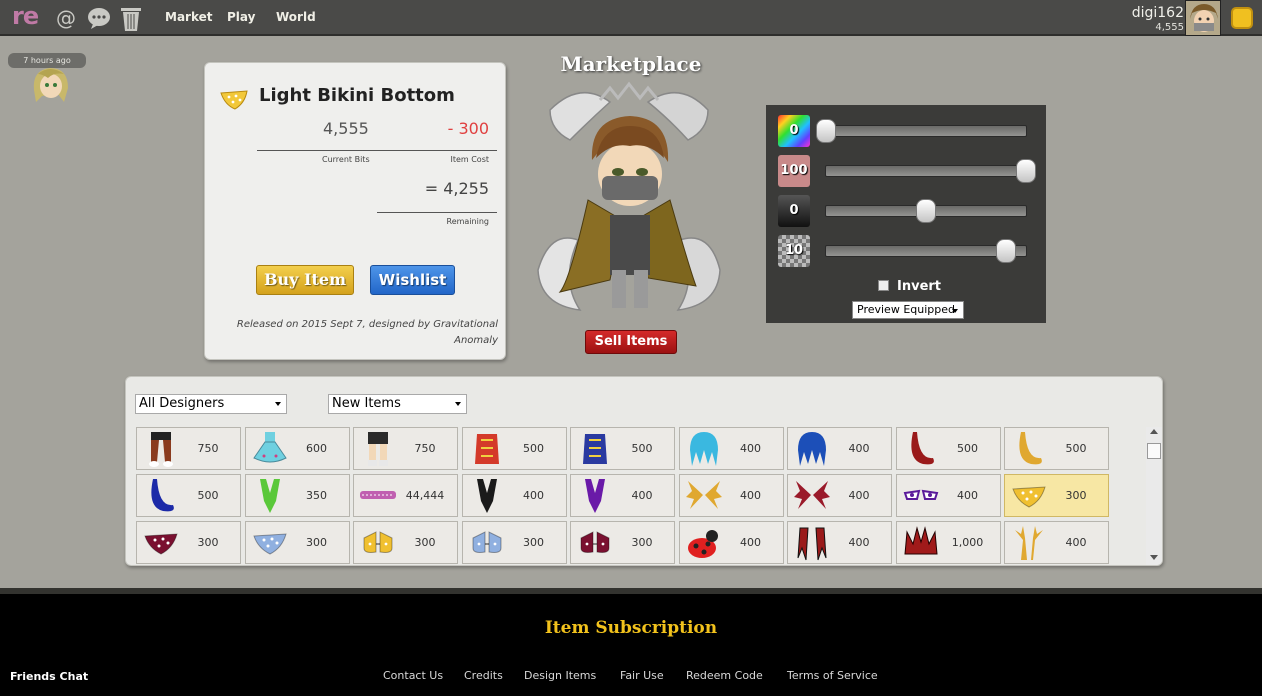  What do you see at coordinates (930, 171) in the screenshot?
I see `saturation-slider` at bounding box center [930, 171].